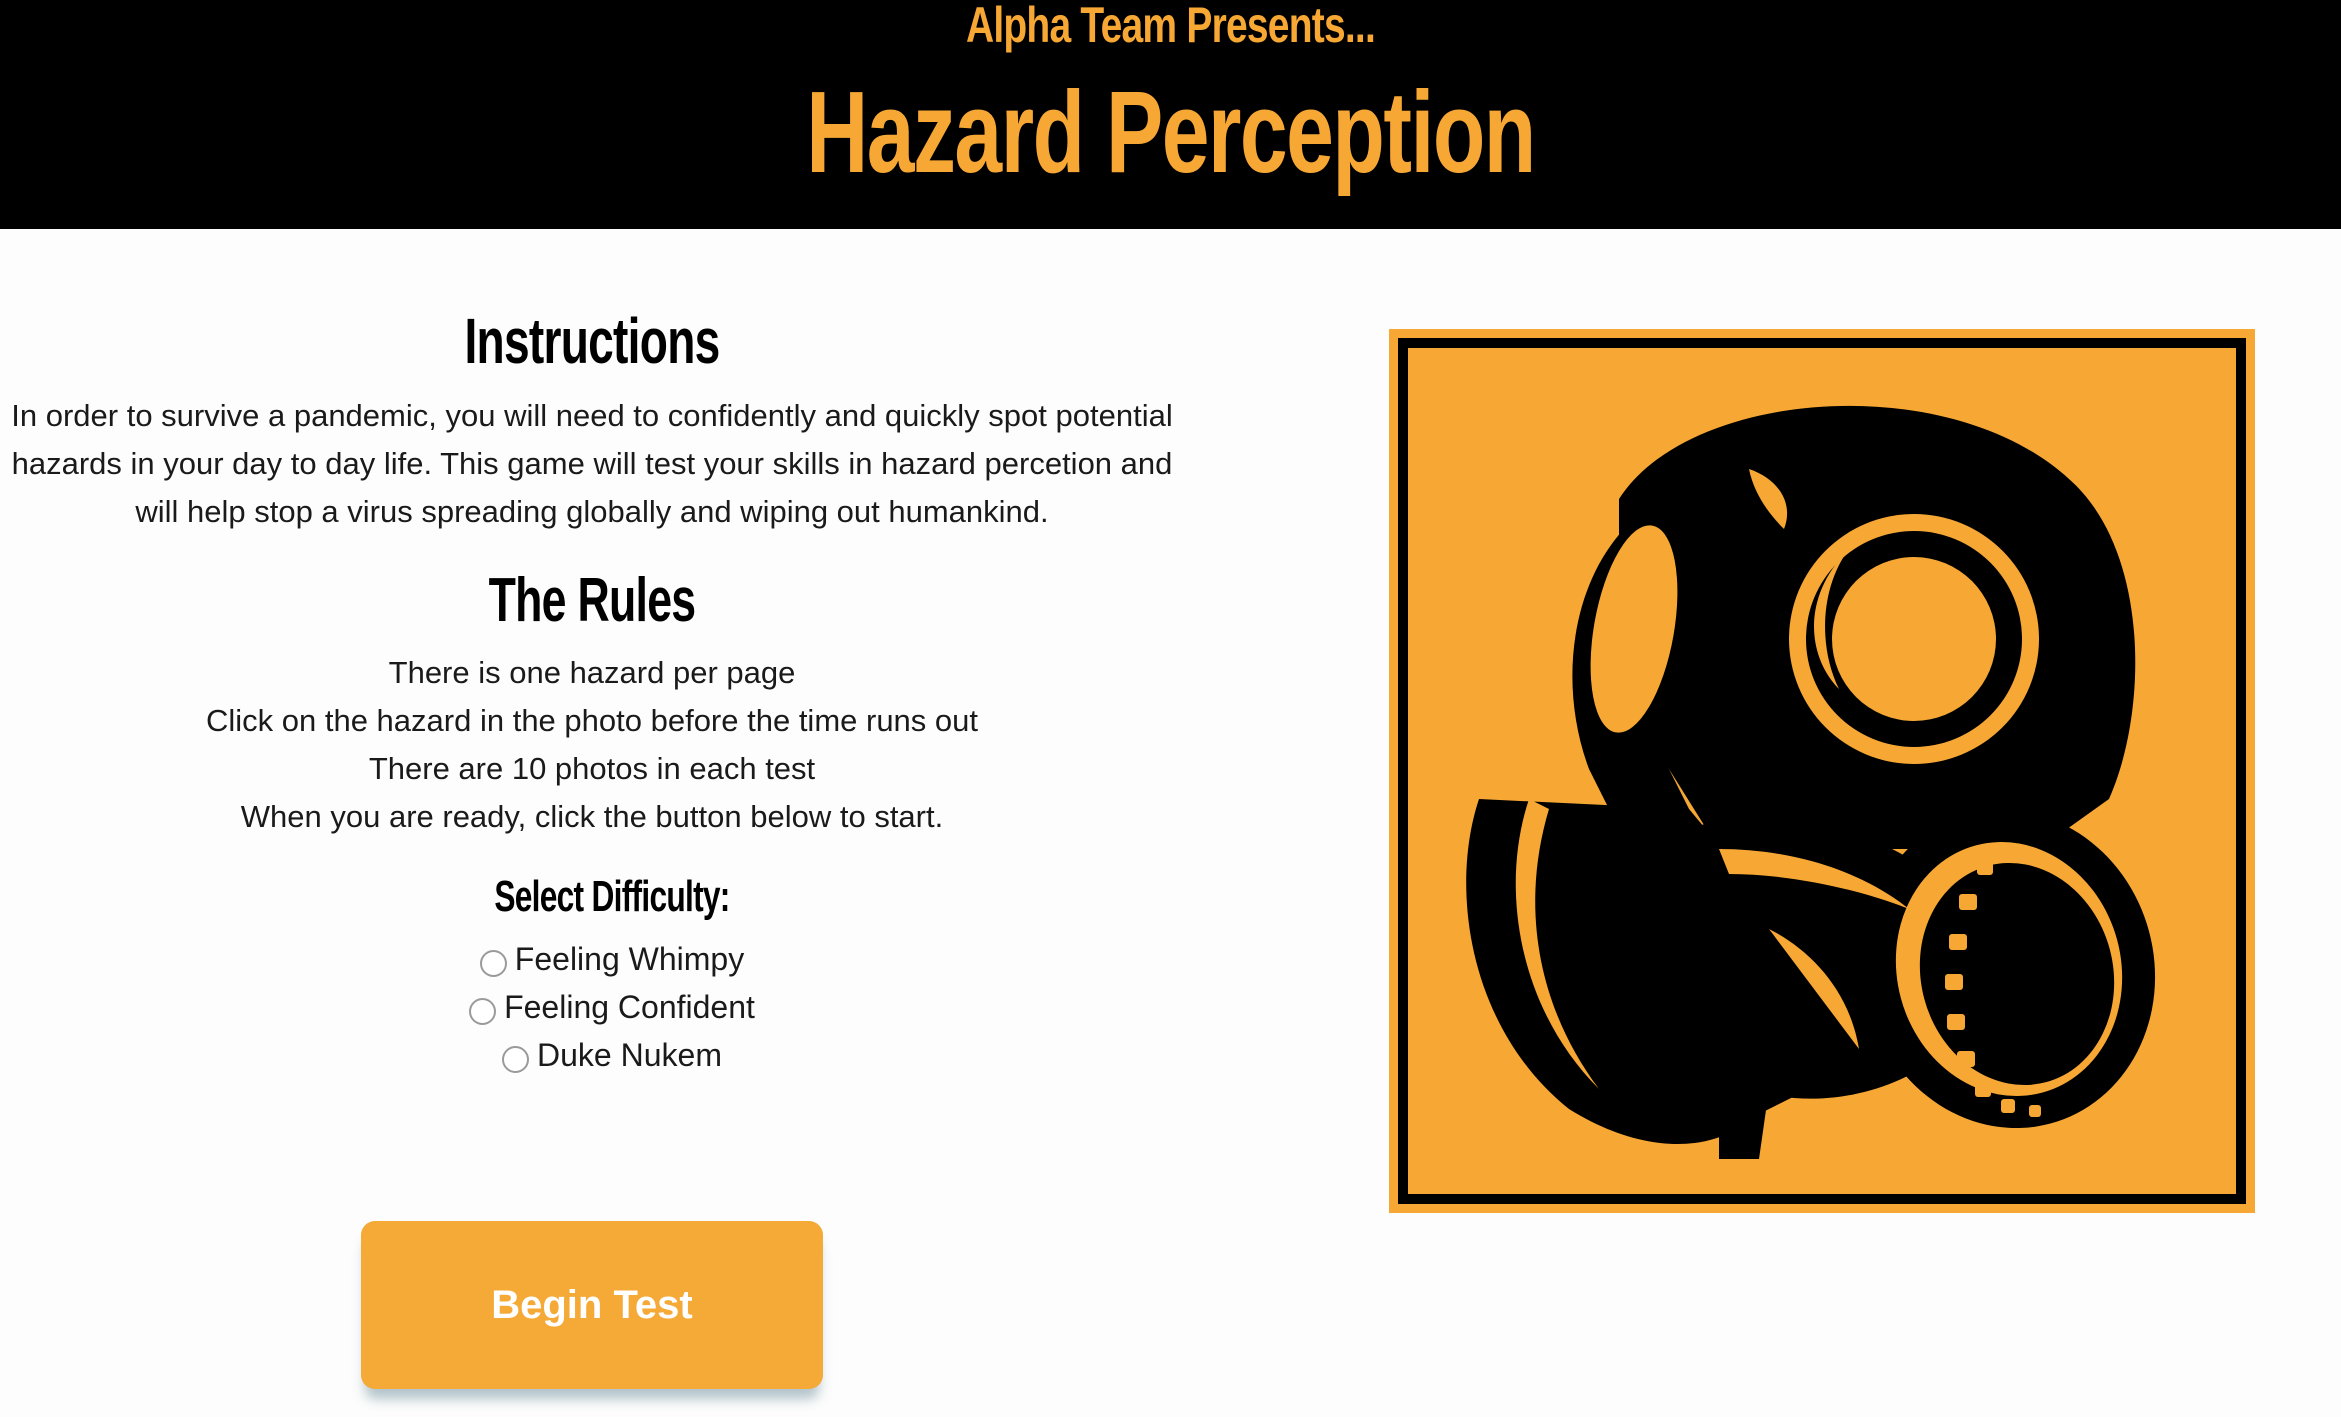 Image resolution: width=2341 pixels, height=1417 pixels. I want to click on rule-item: There are 10 photos in each test, so click(592, 768).